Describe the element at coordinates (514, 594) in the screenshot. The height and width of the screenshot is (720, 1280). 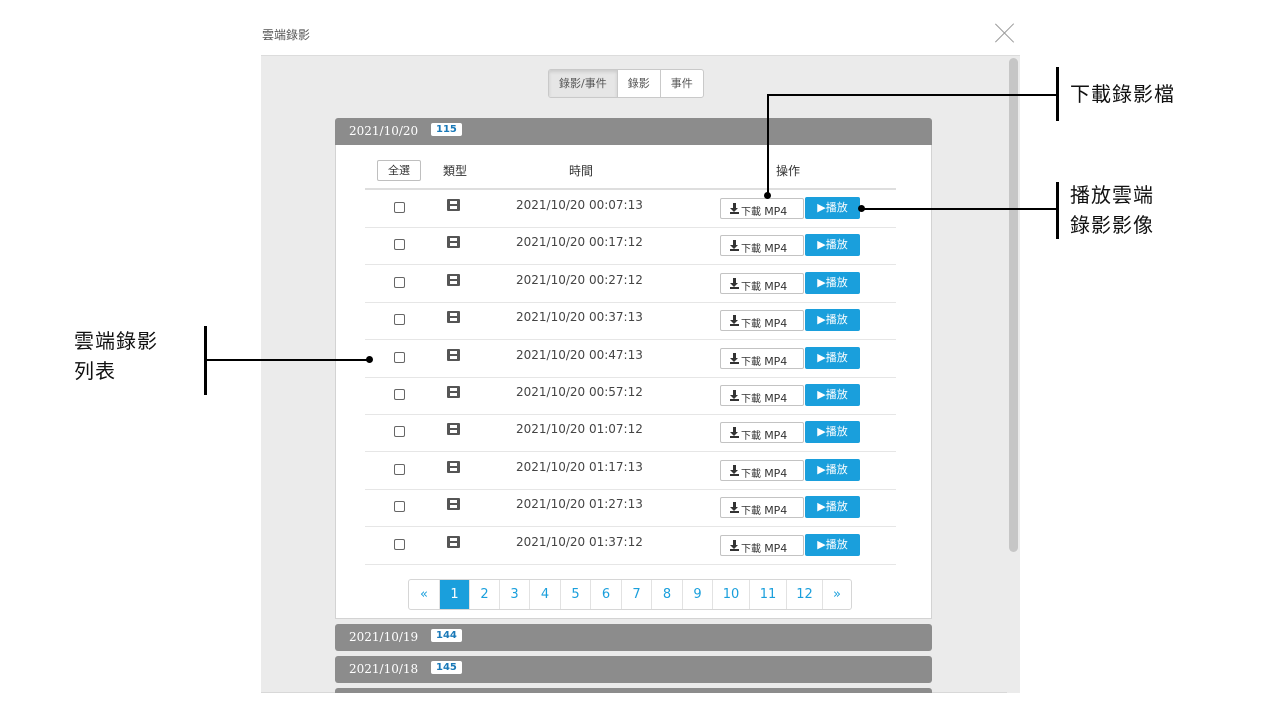
I see `pagination-page: 3` at that location.